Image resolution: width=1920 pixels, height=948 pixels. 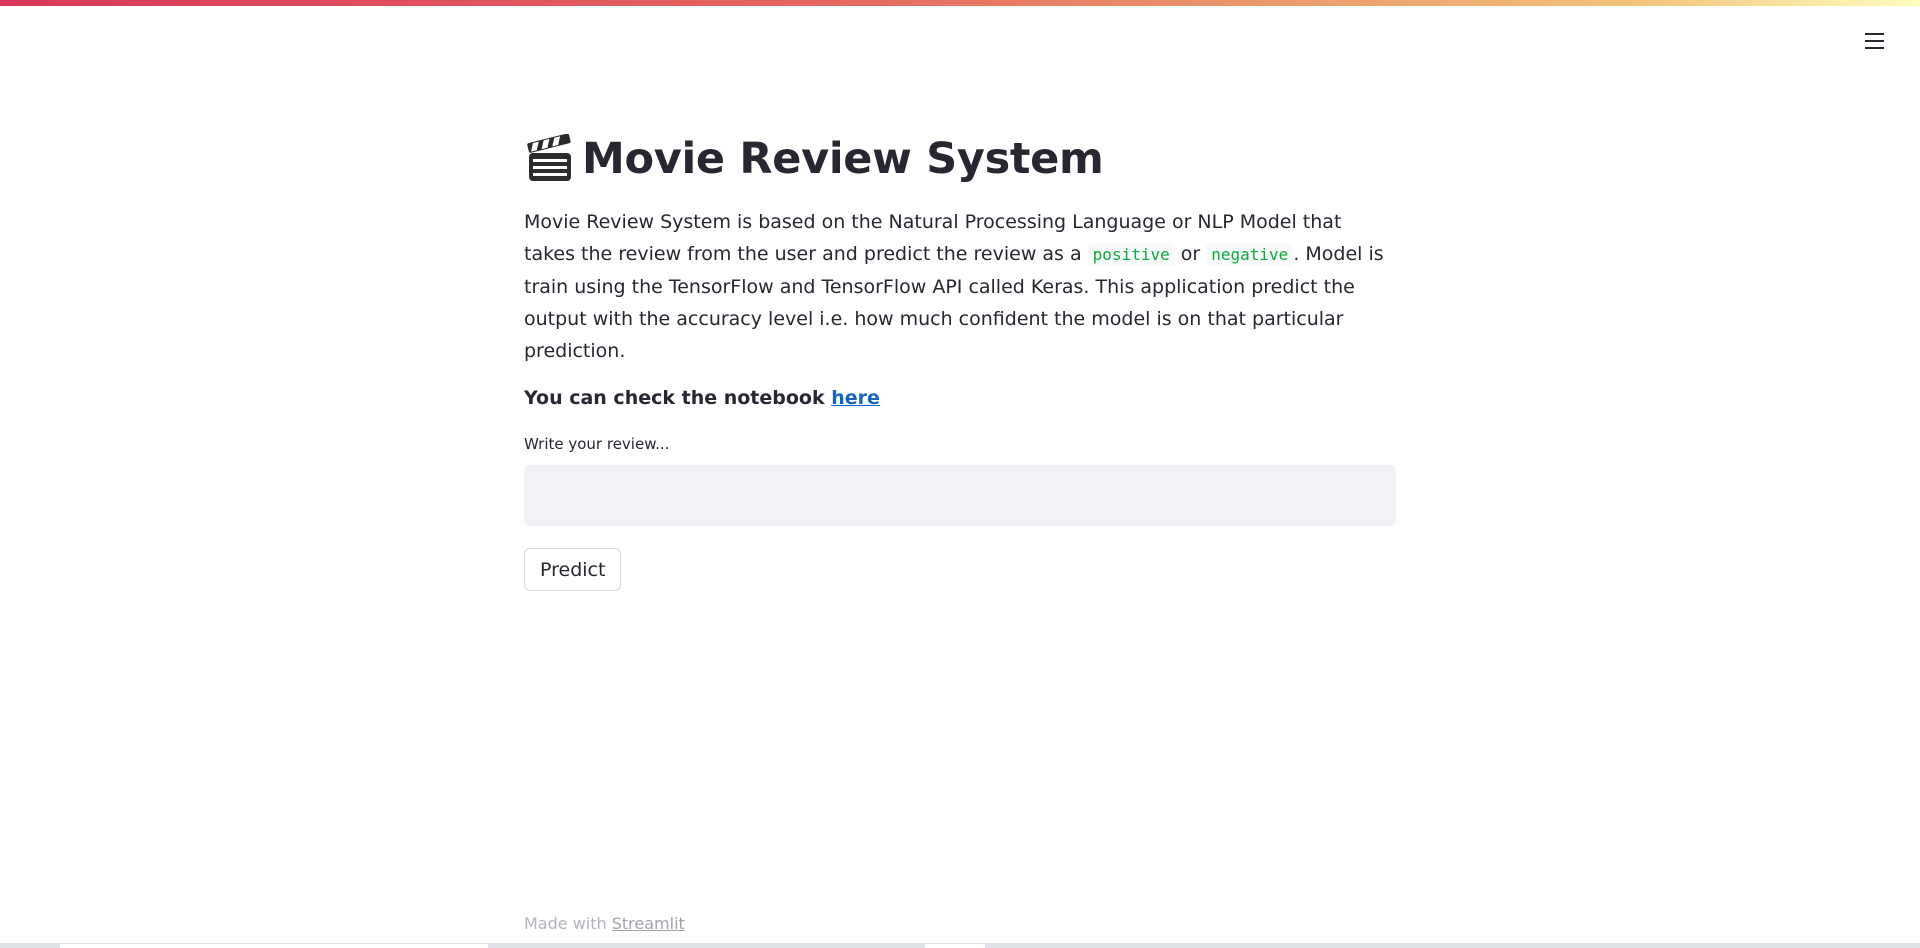 I want to click on notebook-link: here, so click(x=855, y=398).